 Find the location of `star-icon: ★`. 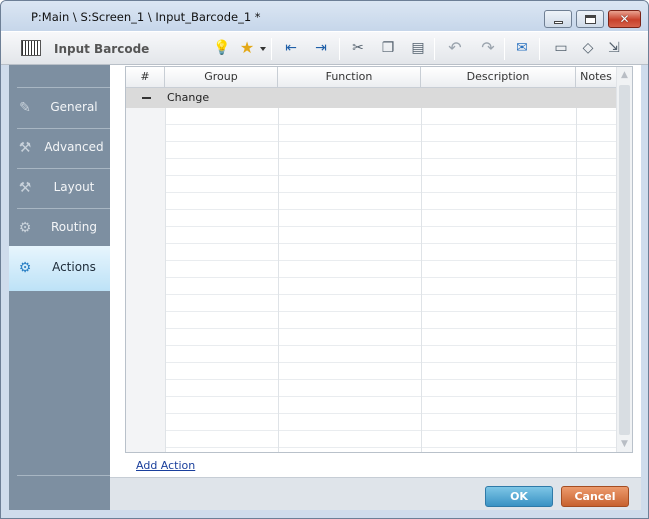

star-icon: ★ is located at coordinates (247, 49).